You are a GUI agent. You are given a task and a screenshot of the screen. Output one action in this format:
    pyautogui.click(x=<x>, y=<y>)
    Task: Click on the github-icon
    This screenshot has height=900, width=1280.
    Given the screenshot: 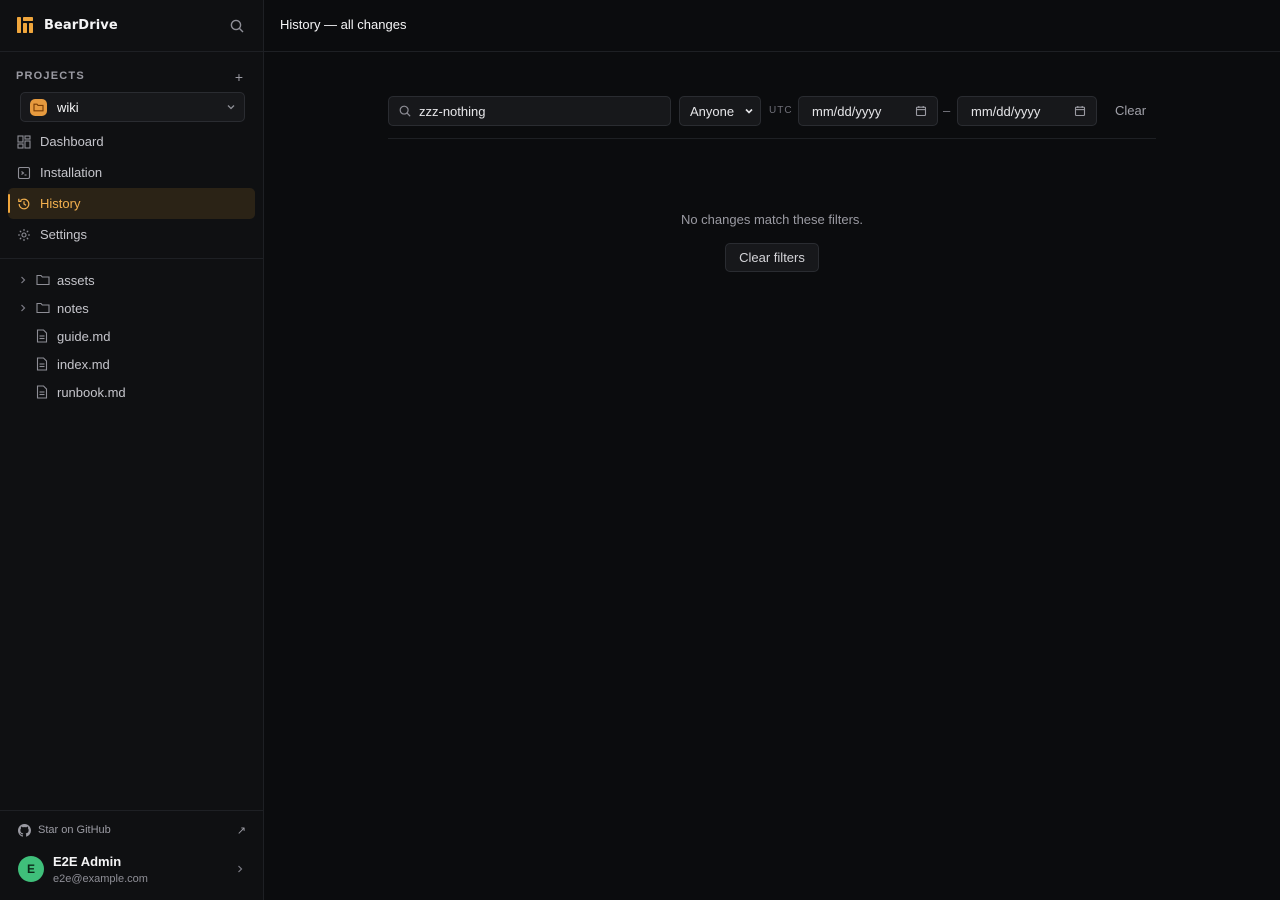 What is the action you would take?
    pyautogui.click(x=24, y=830)
    